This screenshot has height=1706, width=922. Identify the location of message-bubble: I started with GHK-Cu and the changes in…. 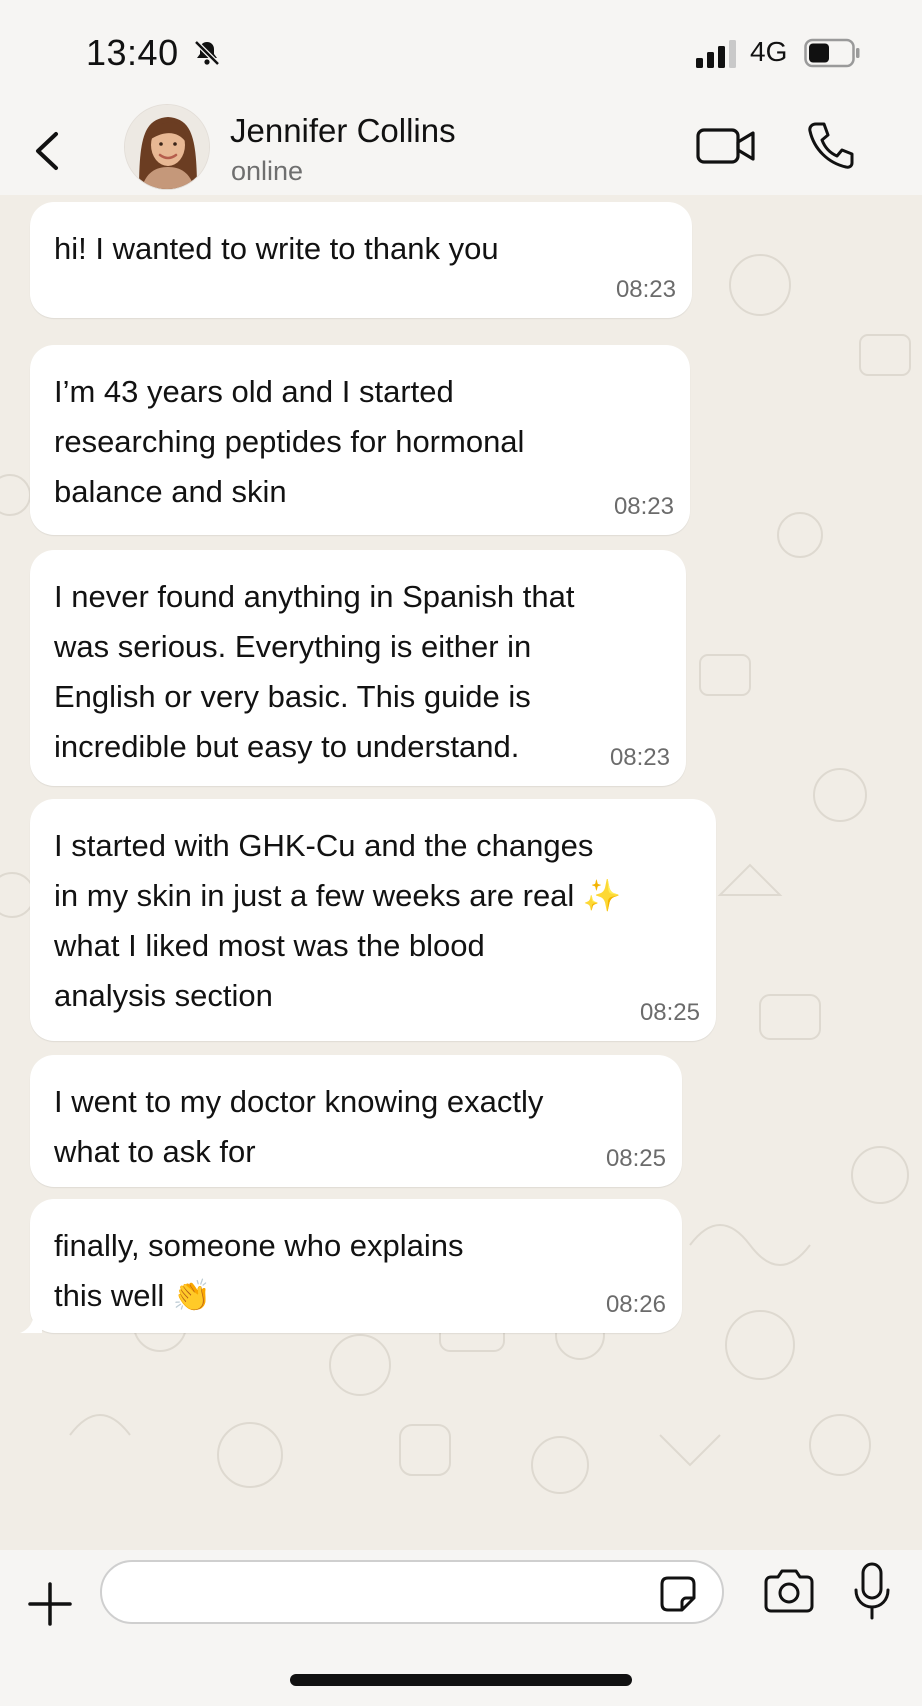
(373, 920).